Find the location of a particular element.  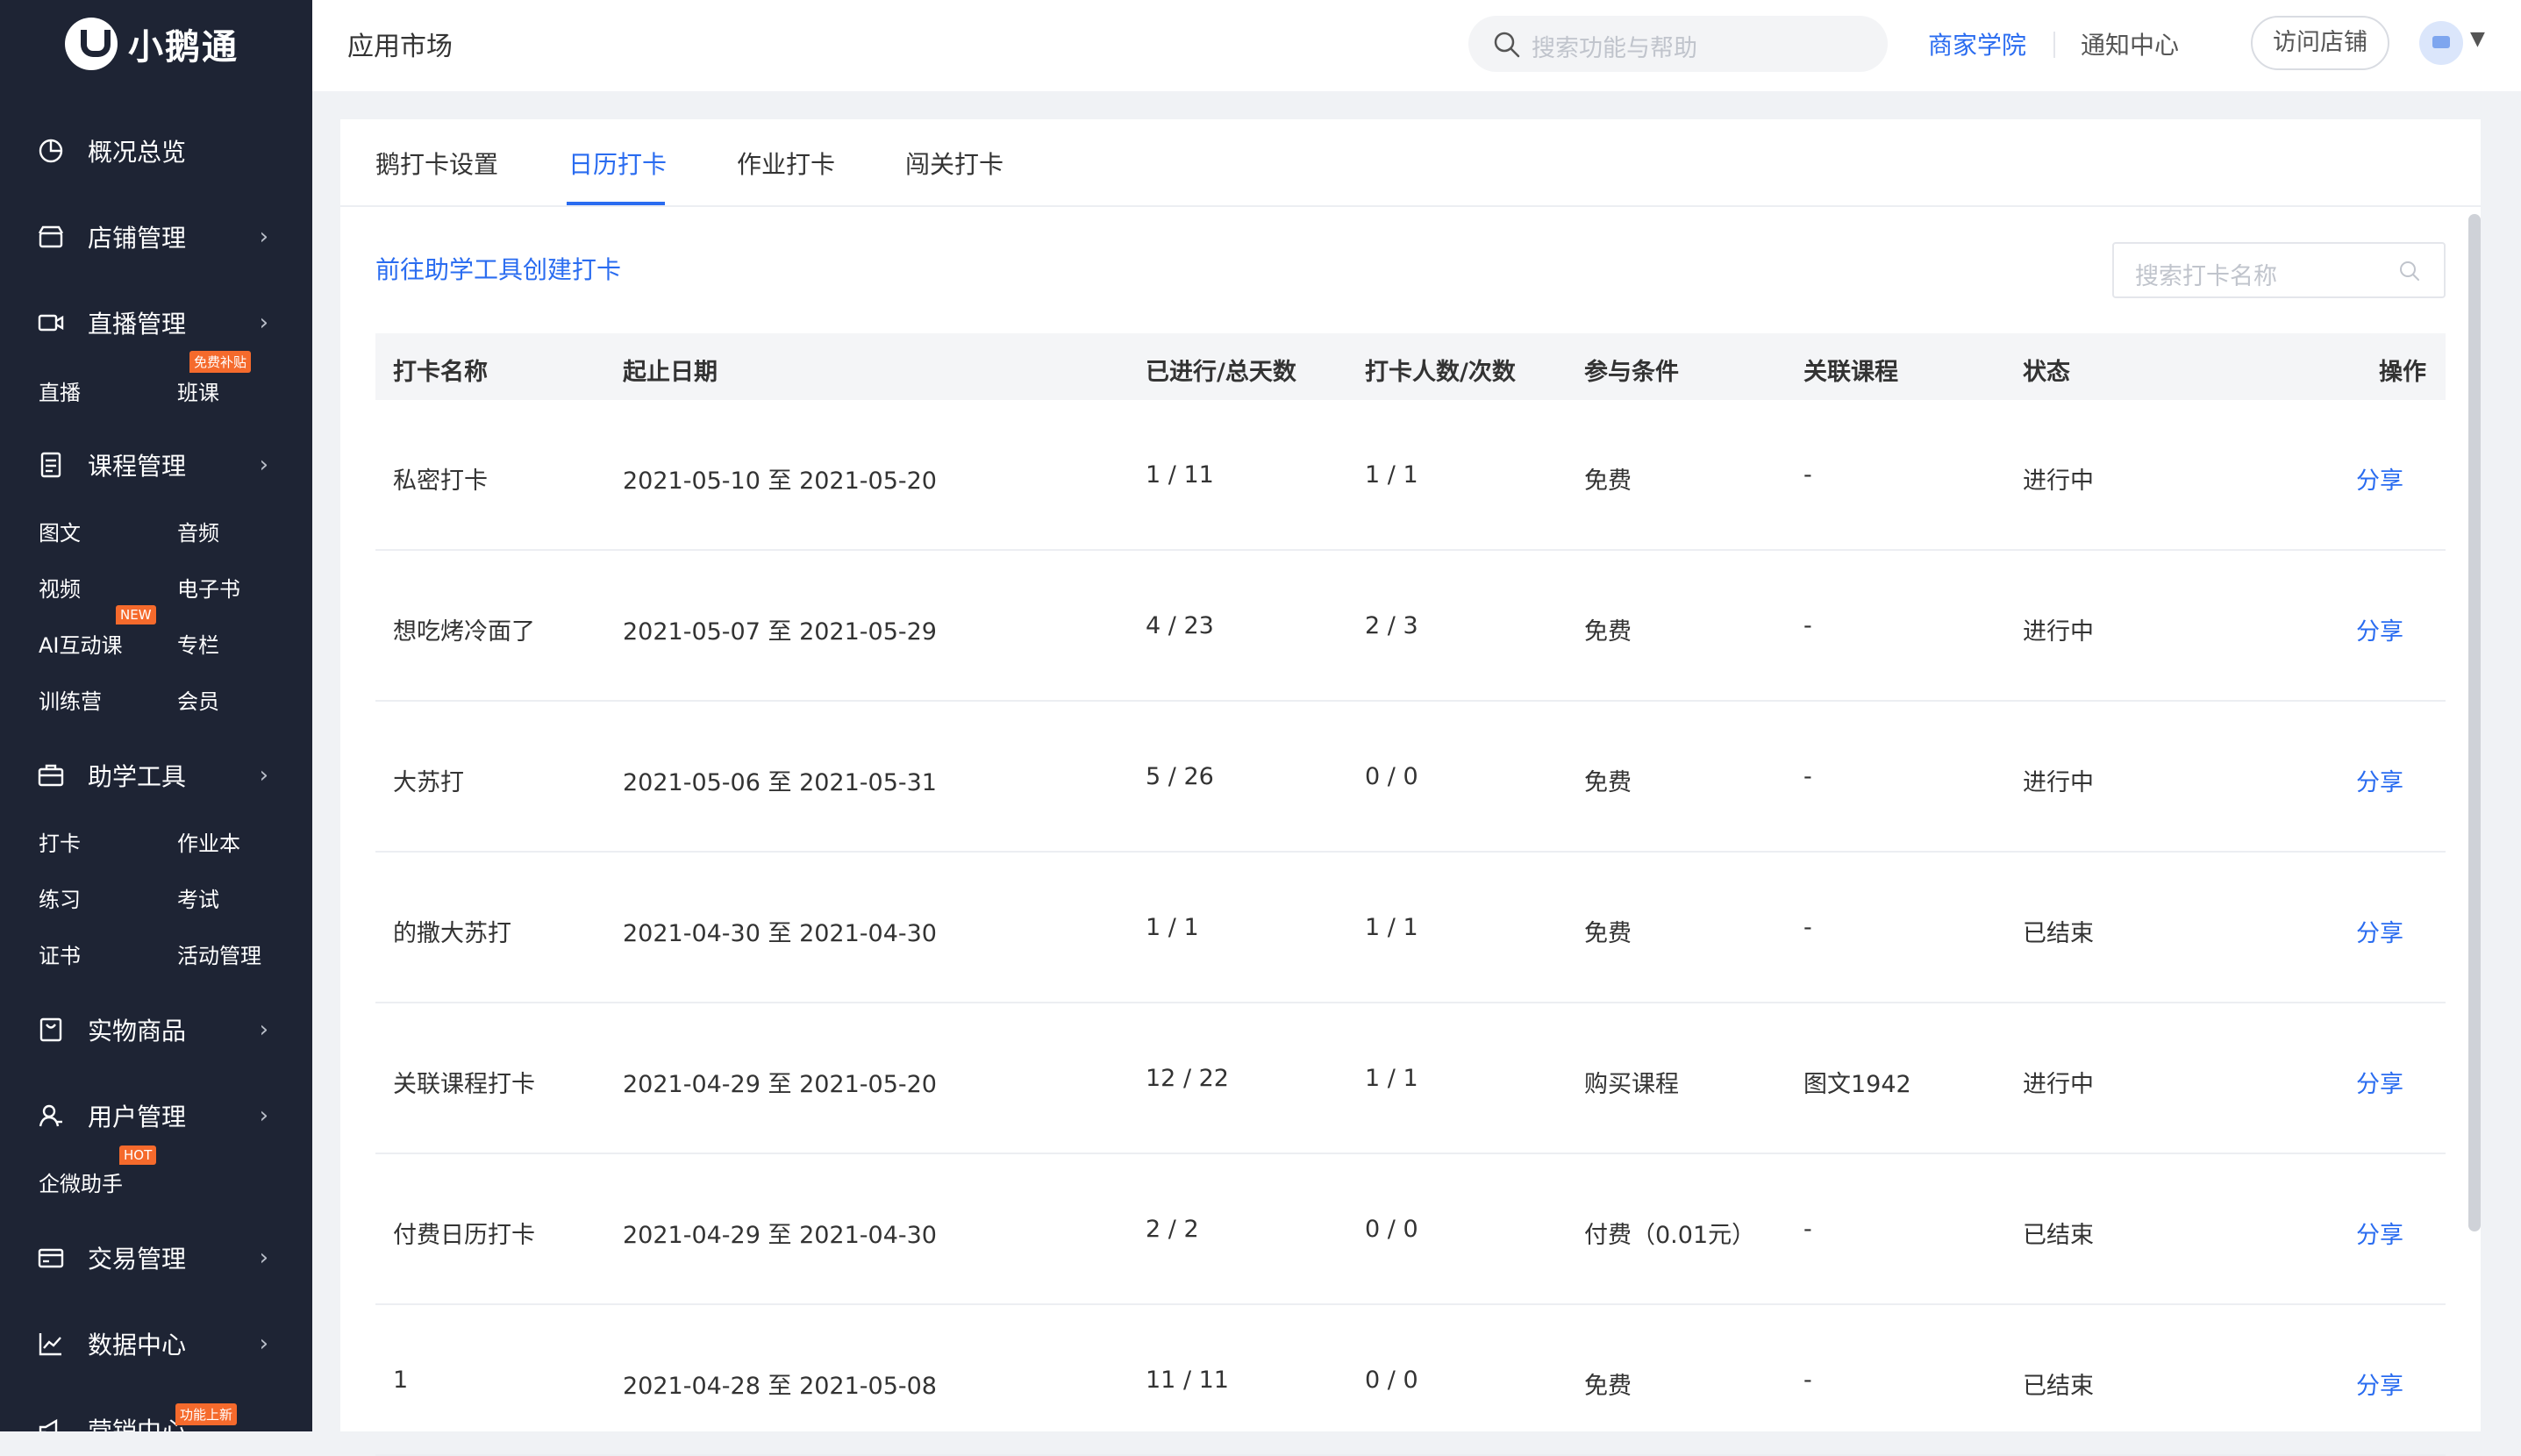

table-cell: 1 is located at coordinates (401, 1380).